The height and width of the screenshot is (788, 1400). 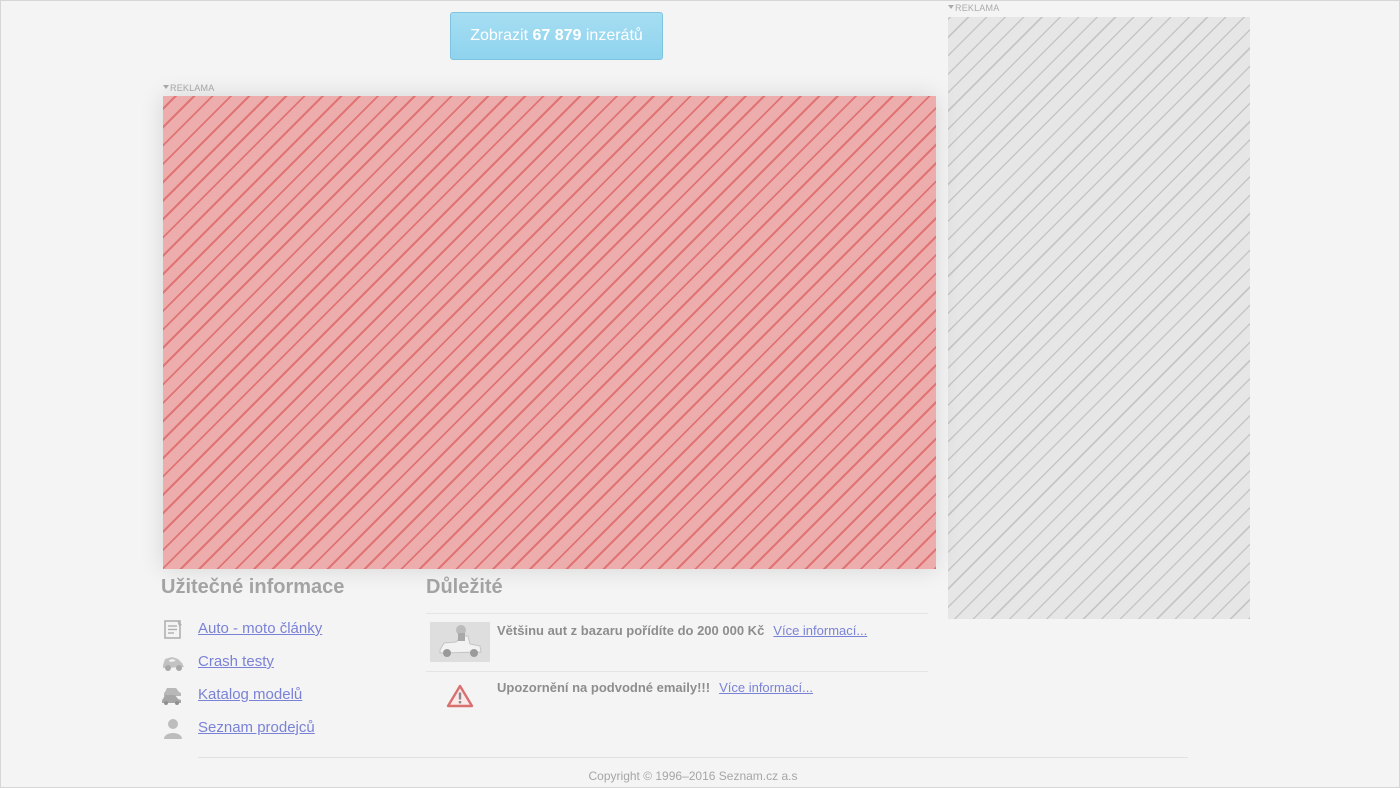 I want to click on list-item: Katalog modelů, so click(x=280, y=694).